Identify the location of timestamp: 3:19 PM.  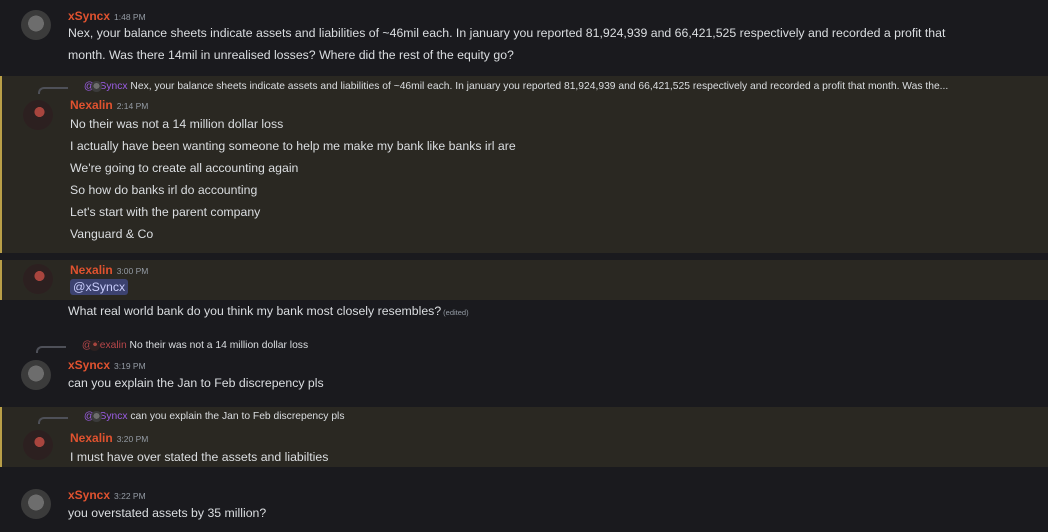
(130, 366).